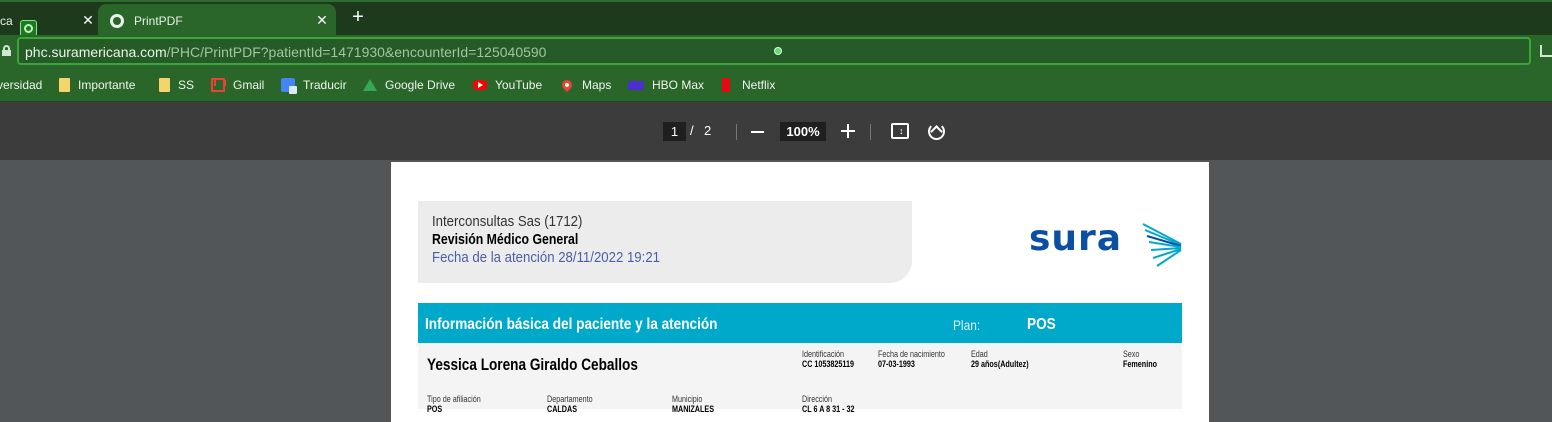  Describe the element at coordinates (776, 131) in the screenshot. I see `pdf-toolbar: 1 / 2 100% ↕` at that location.